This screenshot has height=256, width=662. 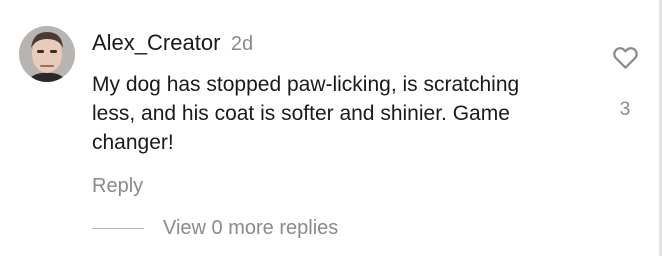 I want to click on avatar, so click(x=47, y=54).